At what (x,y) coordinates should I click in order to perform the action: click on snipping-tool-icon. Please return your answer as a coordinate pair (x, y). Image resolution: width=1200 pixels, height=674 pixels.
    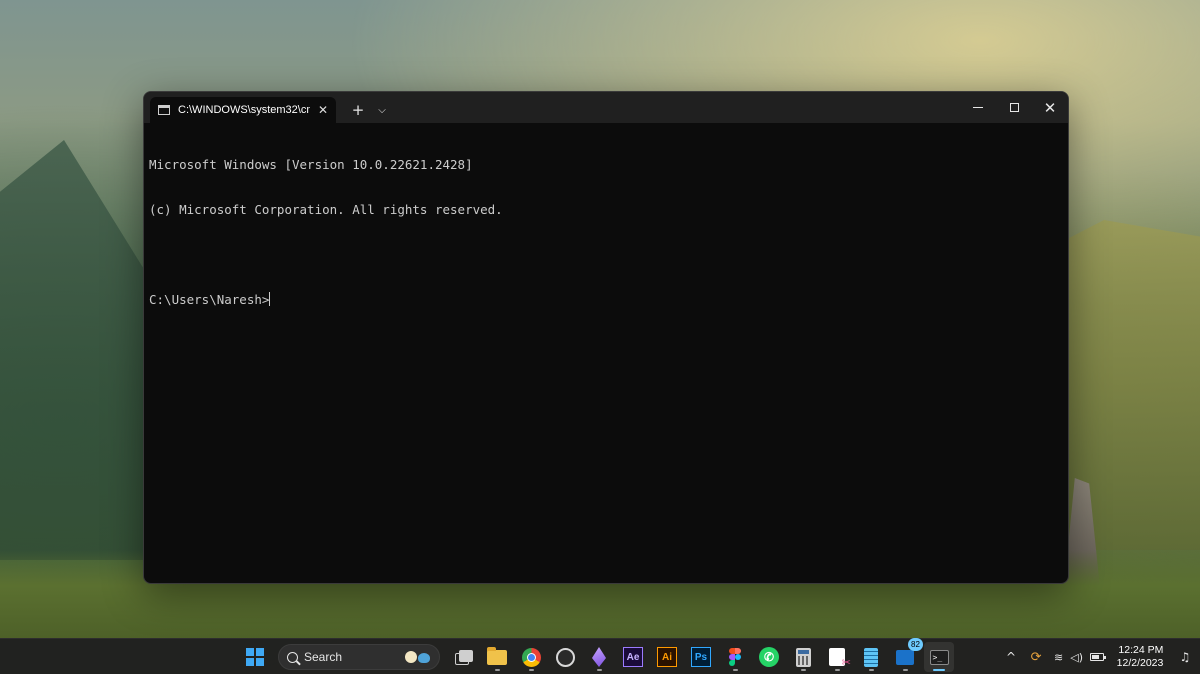
    Looking at the image, I should click on (840, 658).